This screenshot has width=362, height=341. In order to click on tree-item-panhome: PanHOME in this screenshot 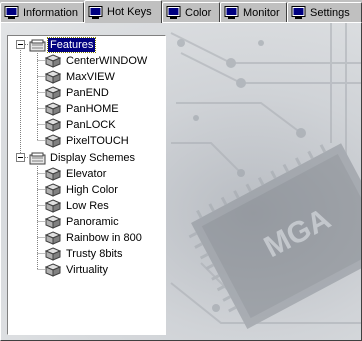, I will do `click(83, 109)`.